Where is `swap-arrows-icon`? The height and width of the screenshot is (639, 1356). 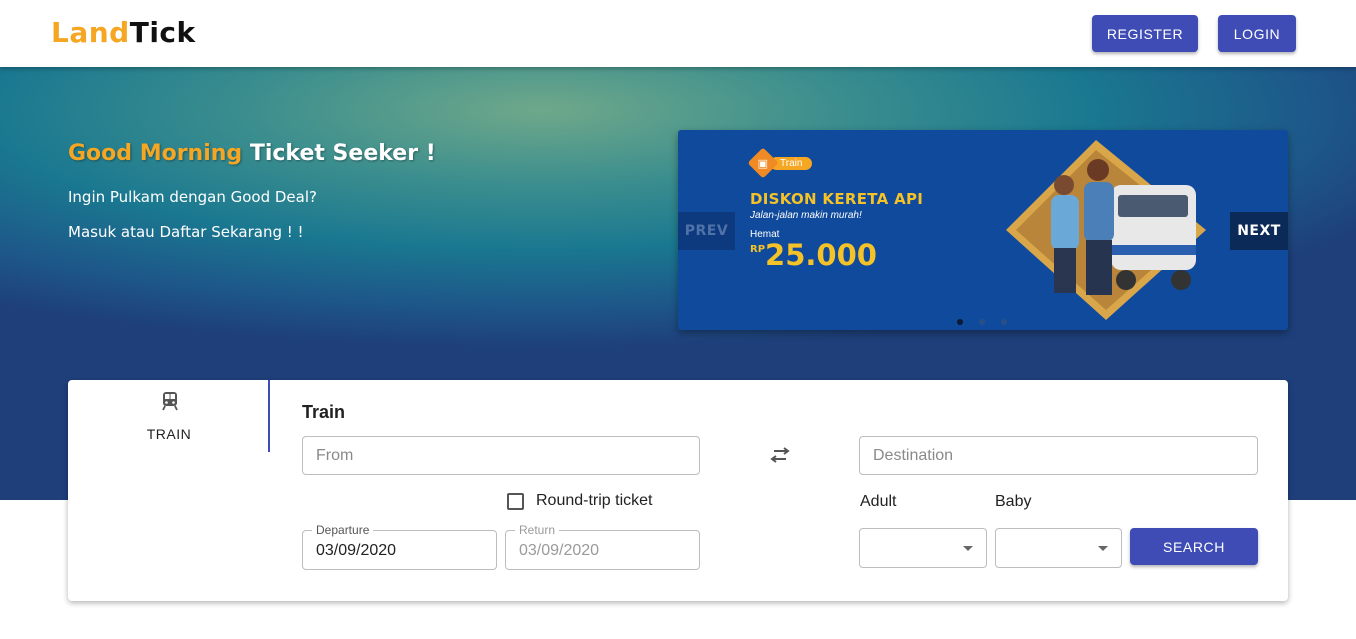 swap-arrows-icon is located at coordinates (780, 455).